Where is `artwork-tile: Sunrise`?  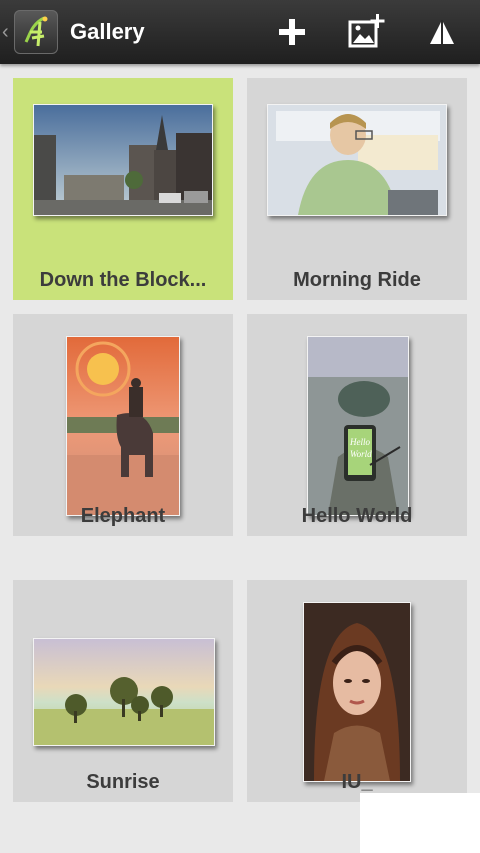 artwork-tile: Sunrise is located at coordinates (123, 691).